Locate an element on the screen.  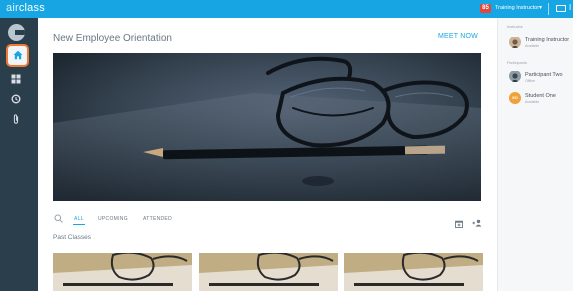
history-icon is located at coordinates (16, 99).